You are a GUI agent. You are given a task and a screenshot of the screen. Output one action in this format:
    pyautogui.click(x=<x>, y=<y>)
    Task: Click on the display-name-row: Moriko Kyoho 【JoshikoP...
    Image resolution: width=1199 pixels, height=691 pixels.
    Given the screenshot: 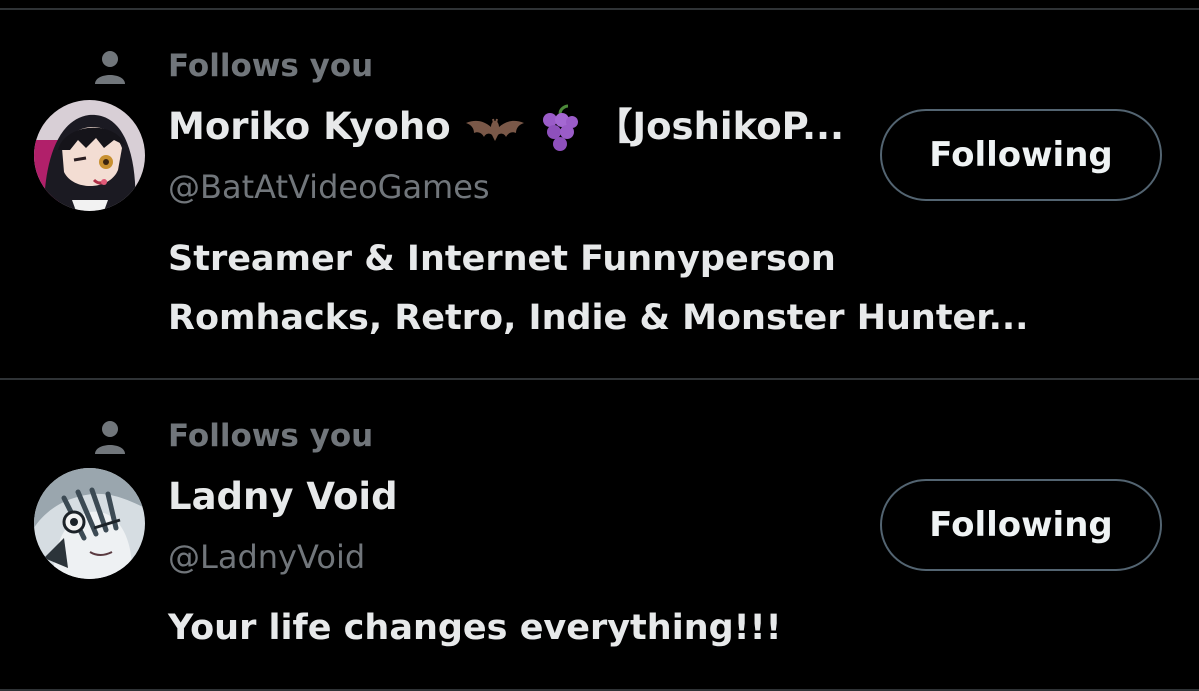 What is the action you would take?
    pyautogui.click(x=506, y=128)
    